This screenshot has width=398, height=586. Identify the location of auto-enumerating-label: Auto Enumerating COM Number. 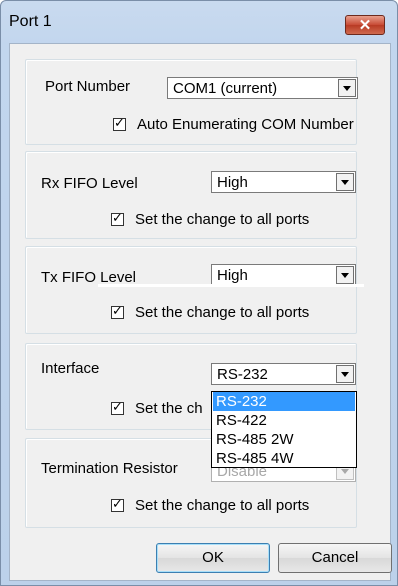
(245, 124).